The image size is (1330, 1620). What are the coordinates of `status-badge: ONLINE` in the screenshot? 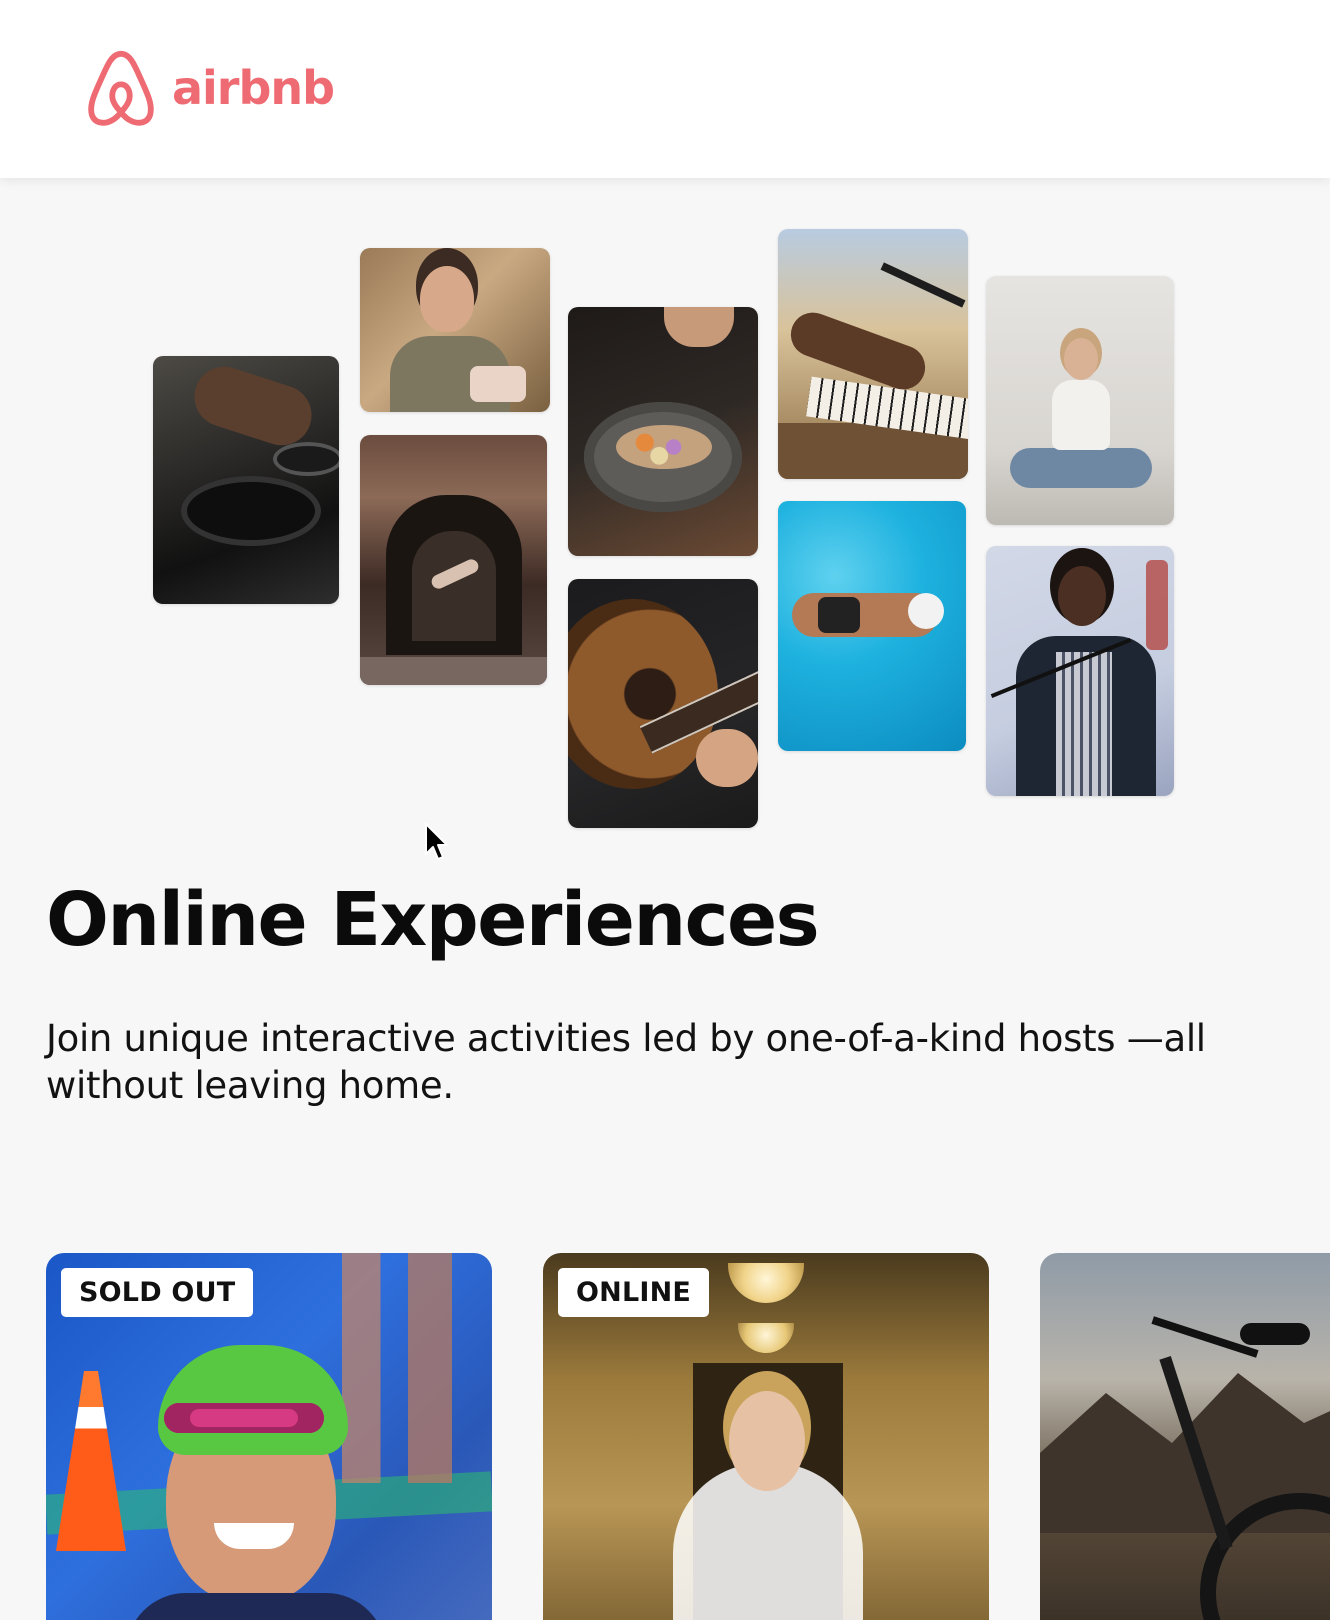 It's located at (634, 1292).